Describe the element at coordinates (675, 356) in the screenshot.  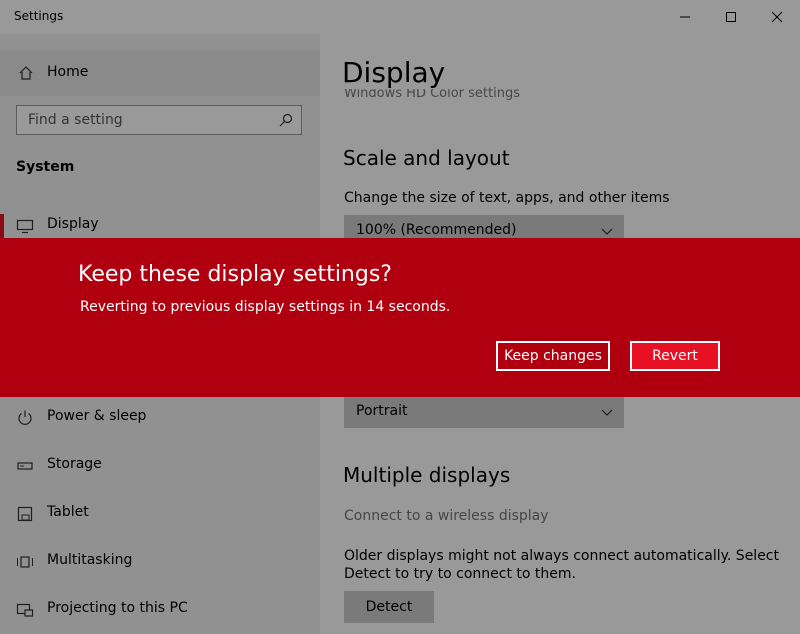
I see `revert-button: Revert` at that location.